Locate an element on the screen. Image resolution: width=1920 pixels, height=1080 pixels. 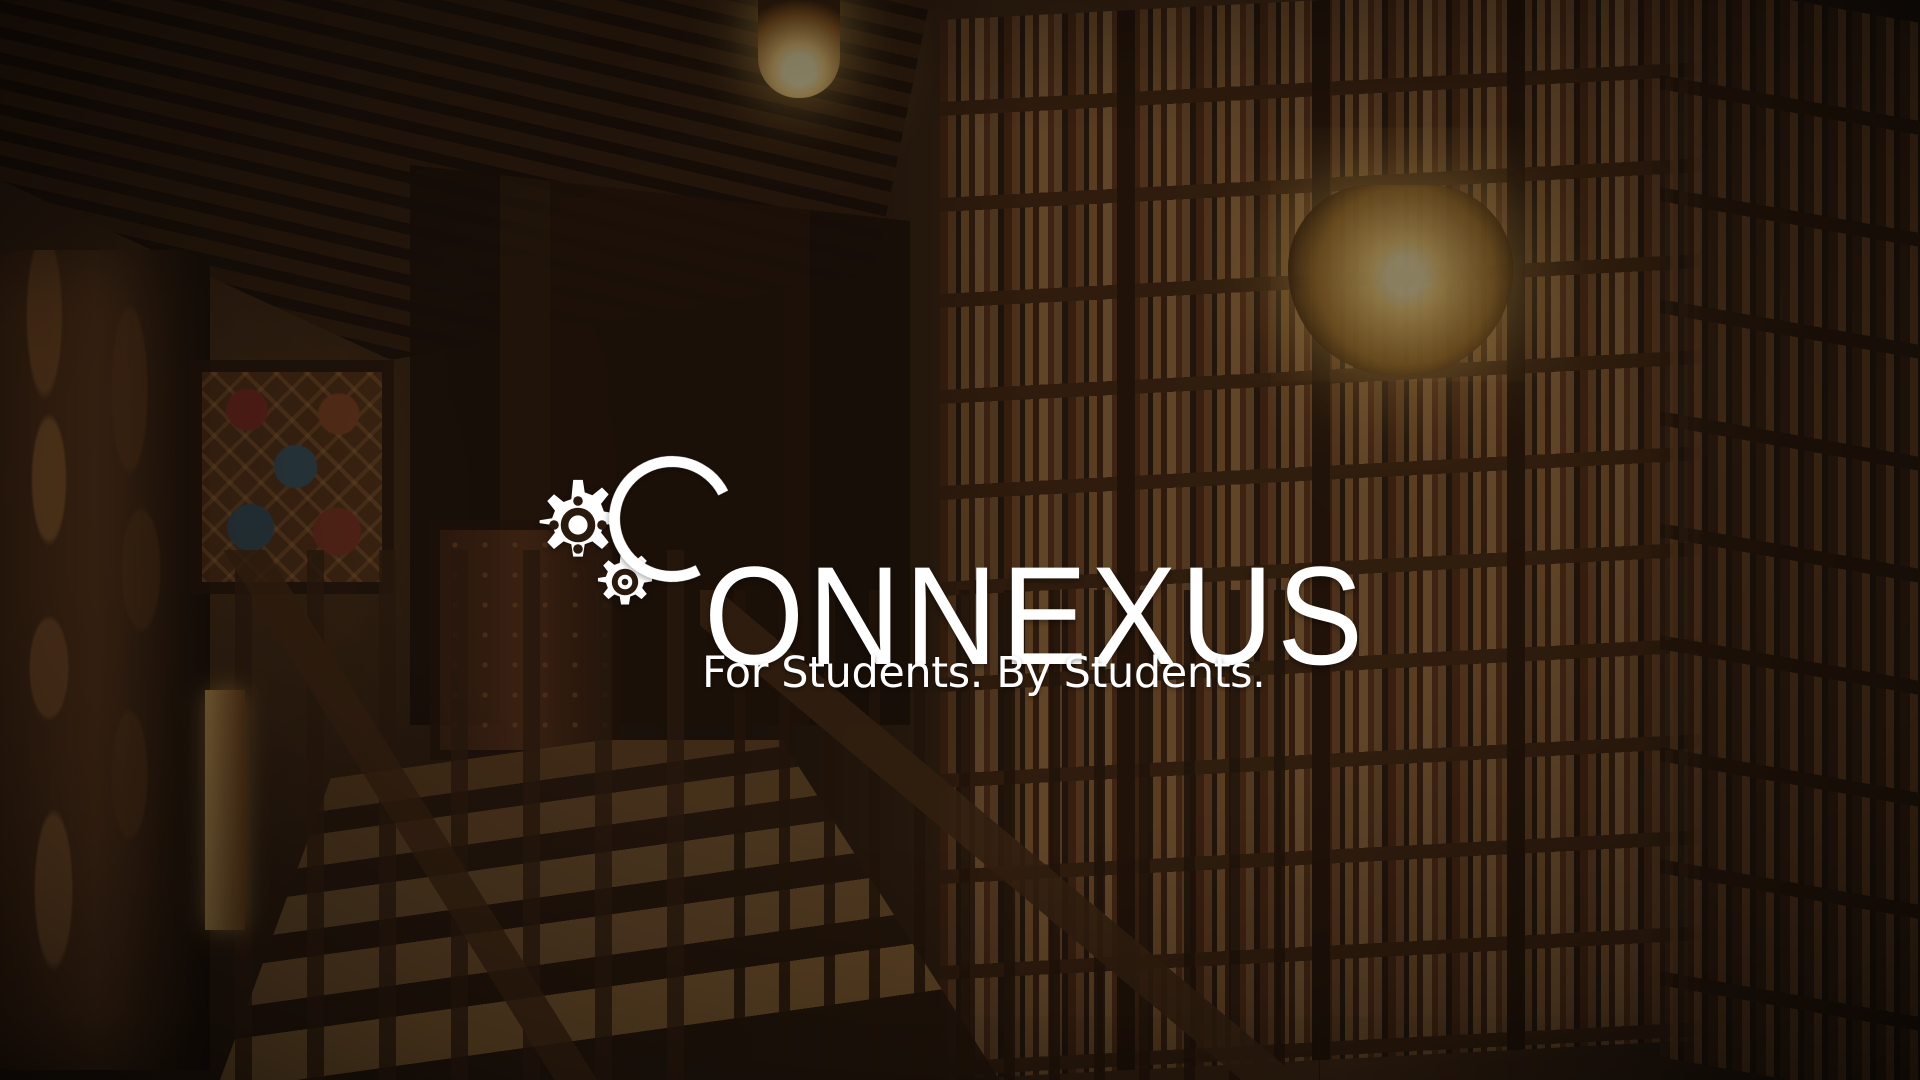
lit-stair-post is located at coordinates (225, 810).